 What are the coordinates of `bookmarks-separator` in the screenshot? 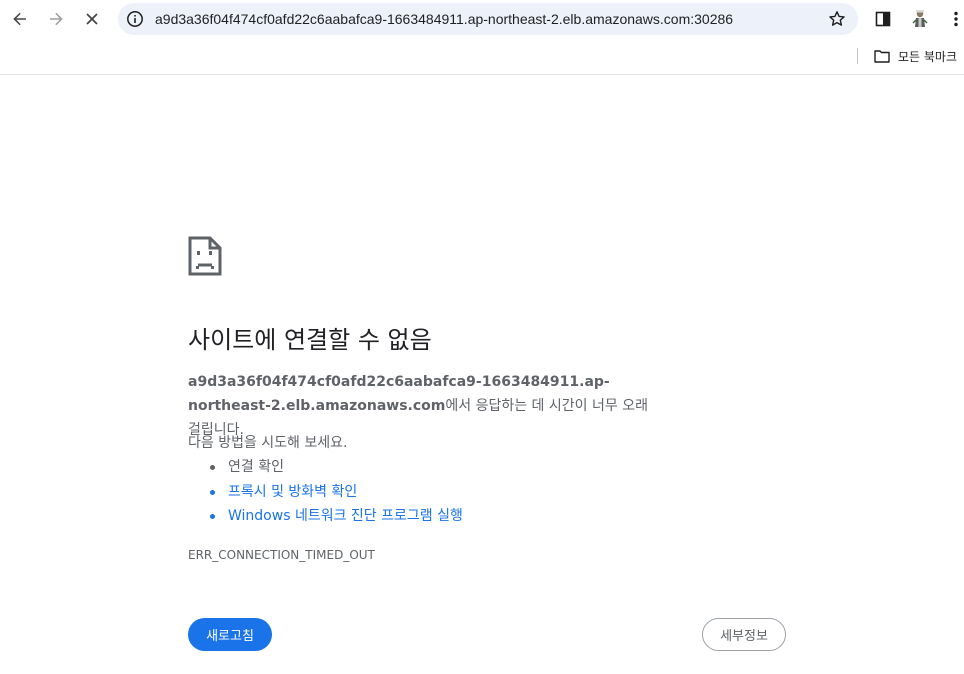 It's located at (857, 56).